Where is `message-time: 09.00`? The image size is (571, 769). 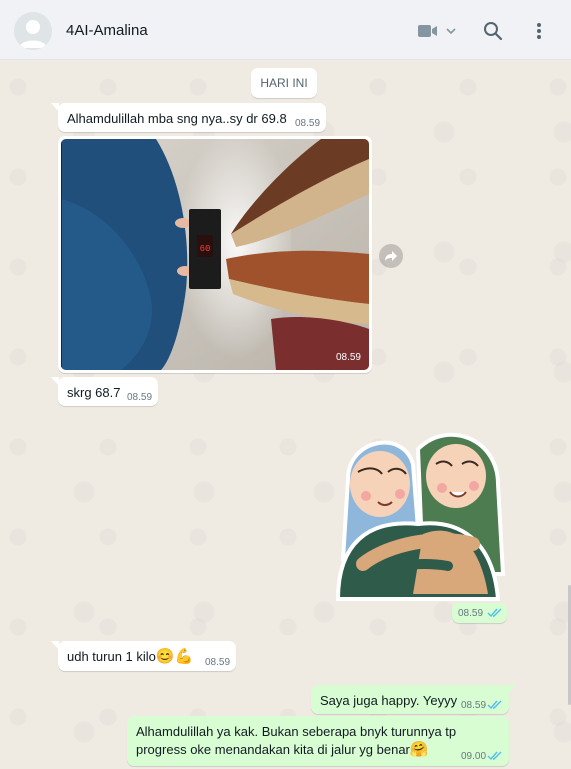 message-time: 09.00 is located at coordinates (474, 756).